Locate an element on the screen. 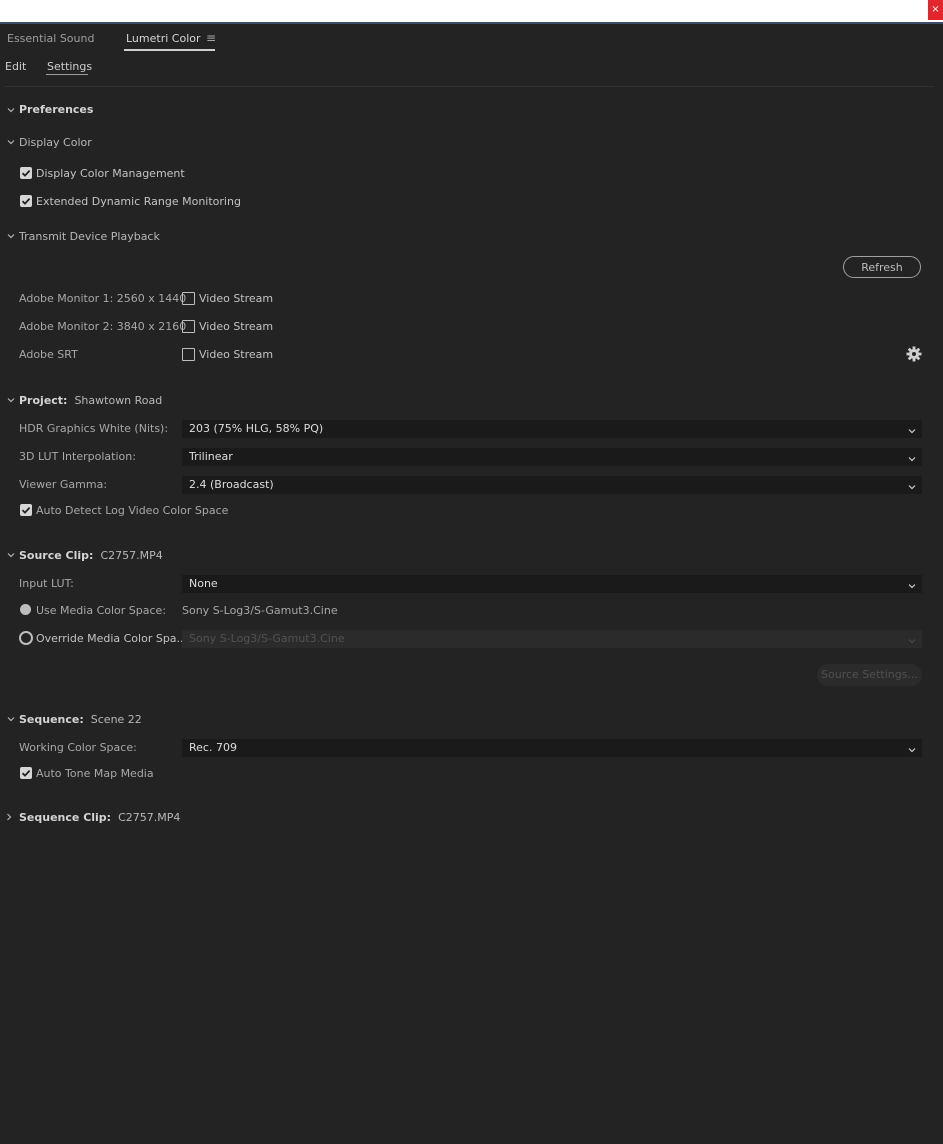  close-window-button: × is located at coordinates (935, 10).